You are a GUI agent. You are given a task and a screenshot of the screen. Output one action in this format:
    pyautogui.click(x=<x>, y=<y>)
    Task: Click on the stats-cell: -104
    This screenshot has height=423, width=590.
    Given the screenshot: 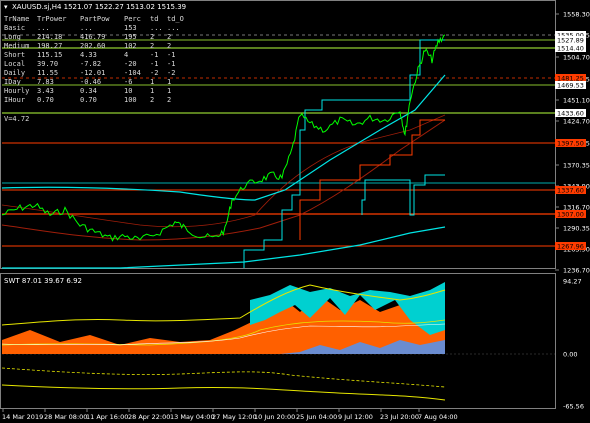 What is the action you would take?
    pyautogui.click(x=132, y=73)
    